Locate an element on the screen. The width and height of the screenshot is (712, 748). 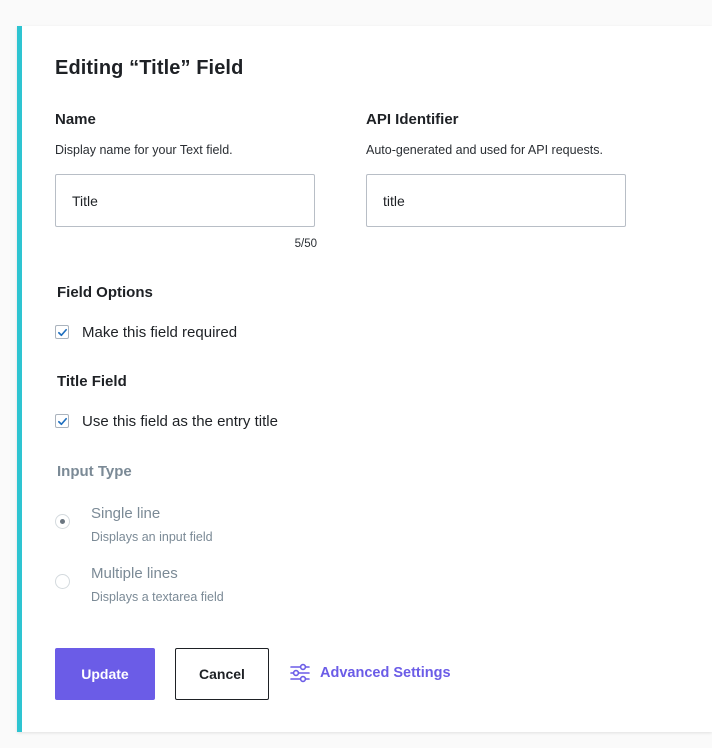
multiple-lines-description: Displays a textarea field is located at coordinates (157, 597).